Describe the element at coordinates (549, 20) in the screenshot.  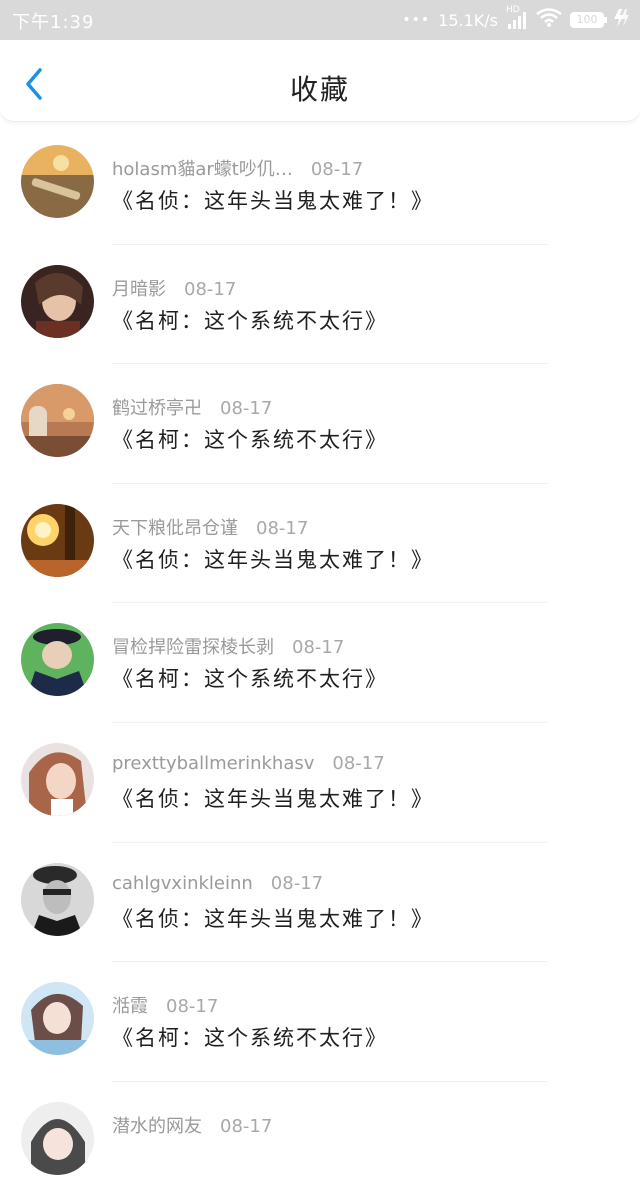
I see `wifi-icon` at that location.